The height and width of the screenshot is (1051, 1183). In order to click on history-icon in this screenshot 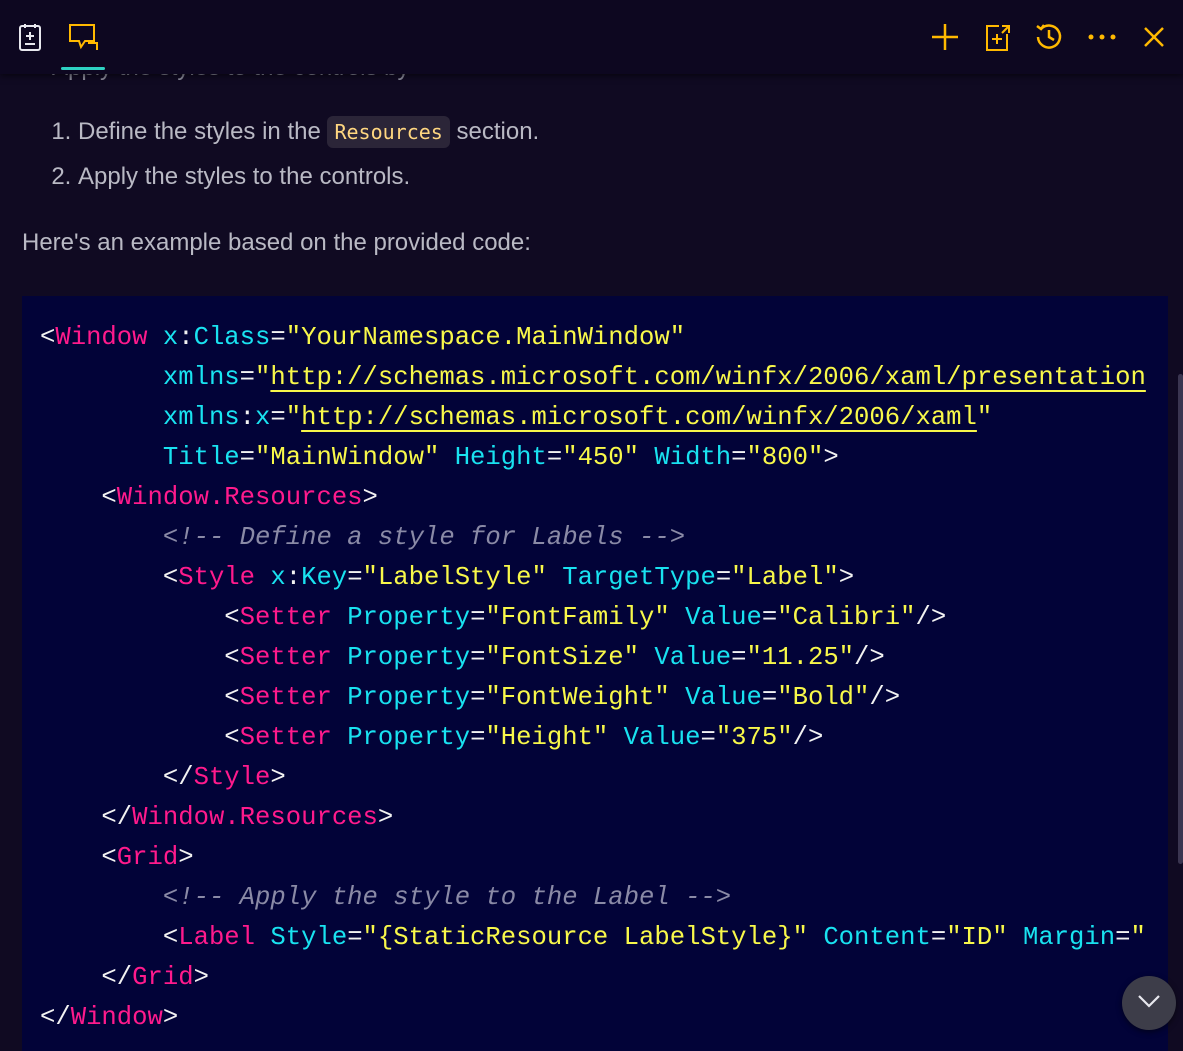, I will do `click(1049, 37)`.